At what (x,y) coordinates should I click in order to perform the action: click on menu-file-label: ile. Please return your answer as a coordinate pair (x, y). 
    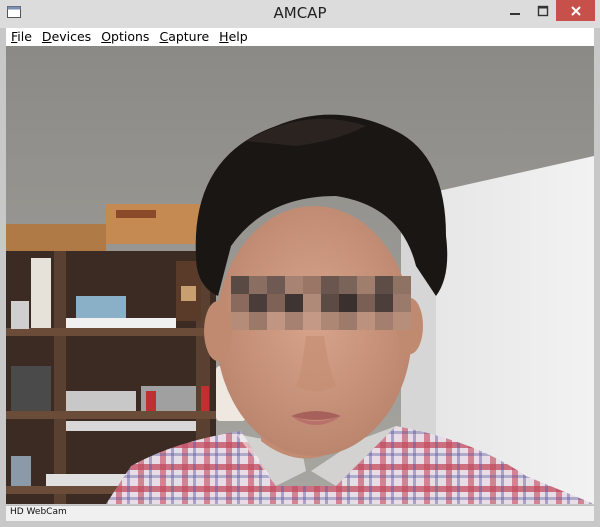
    Looking at the image, I should click on (24, 36).